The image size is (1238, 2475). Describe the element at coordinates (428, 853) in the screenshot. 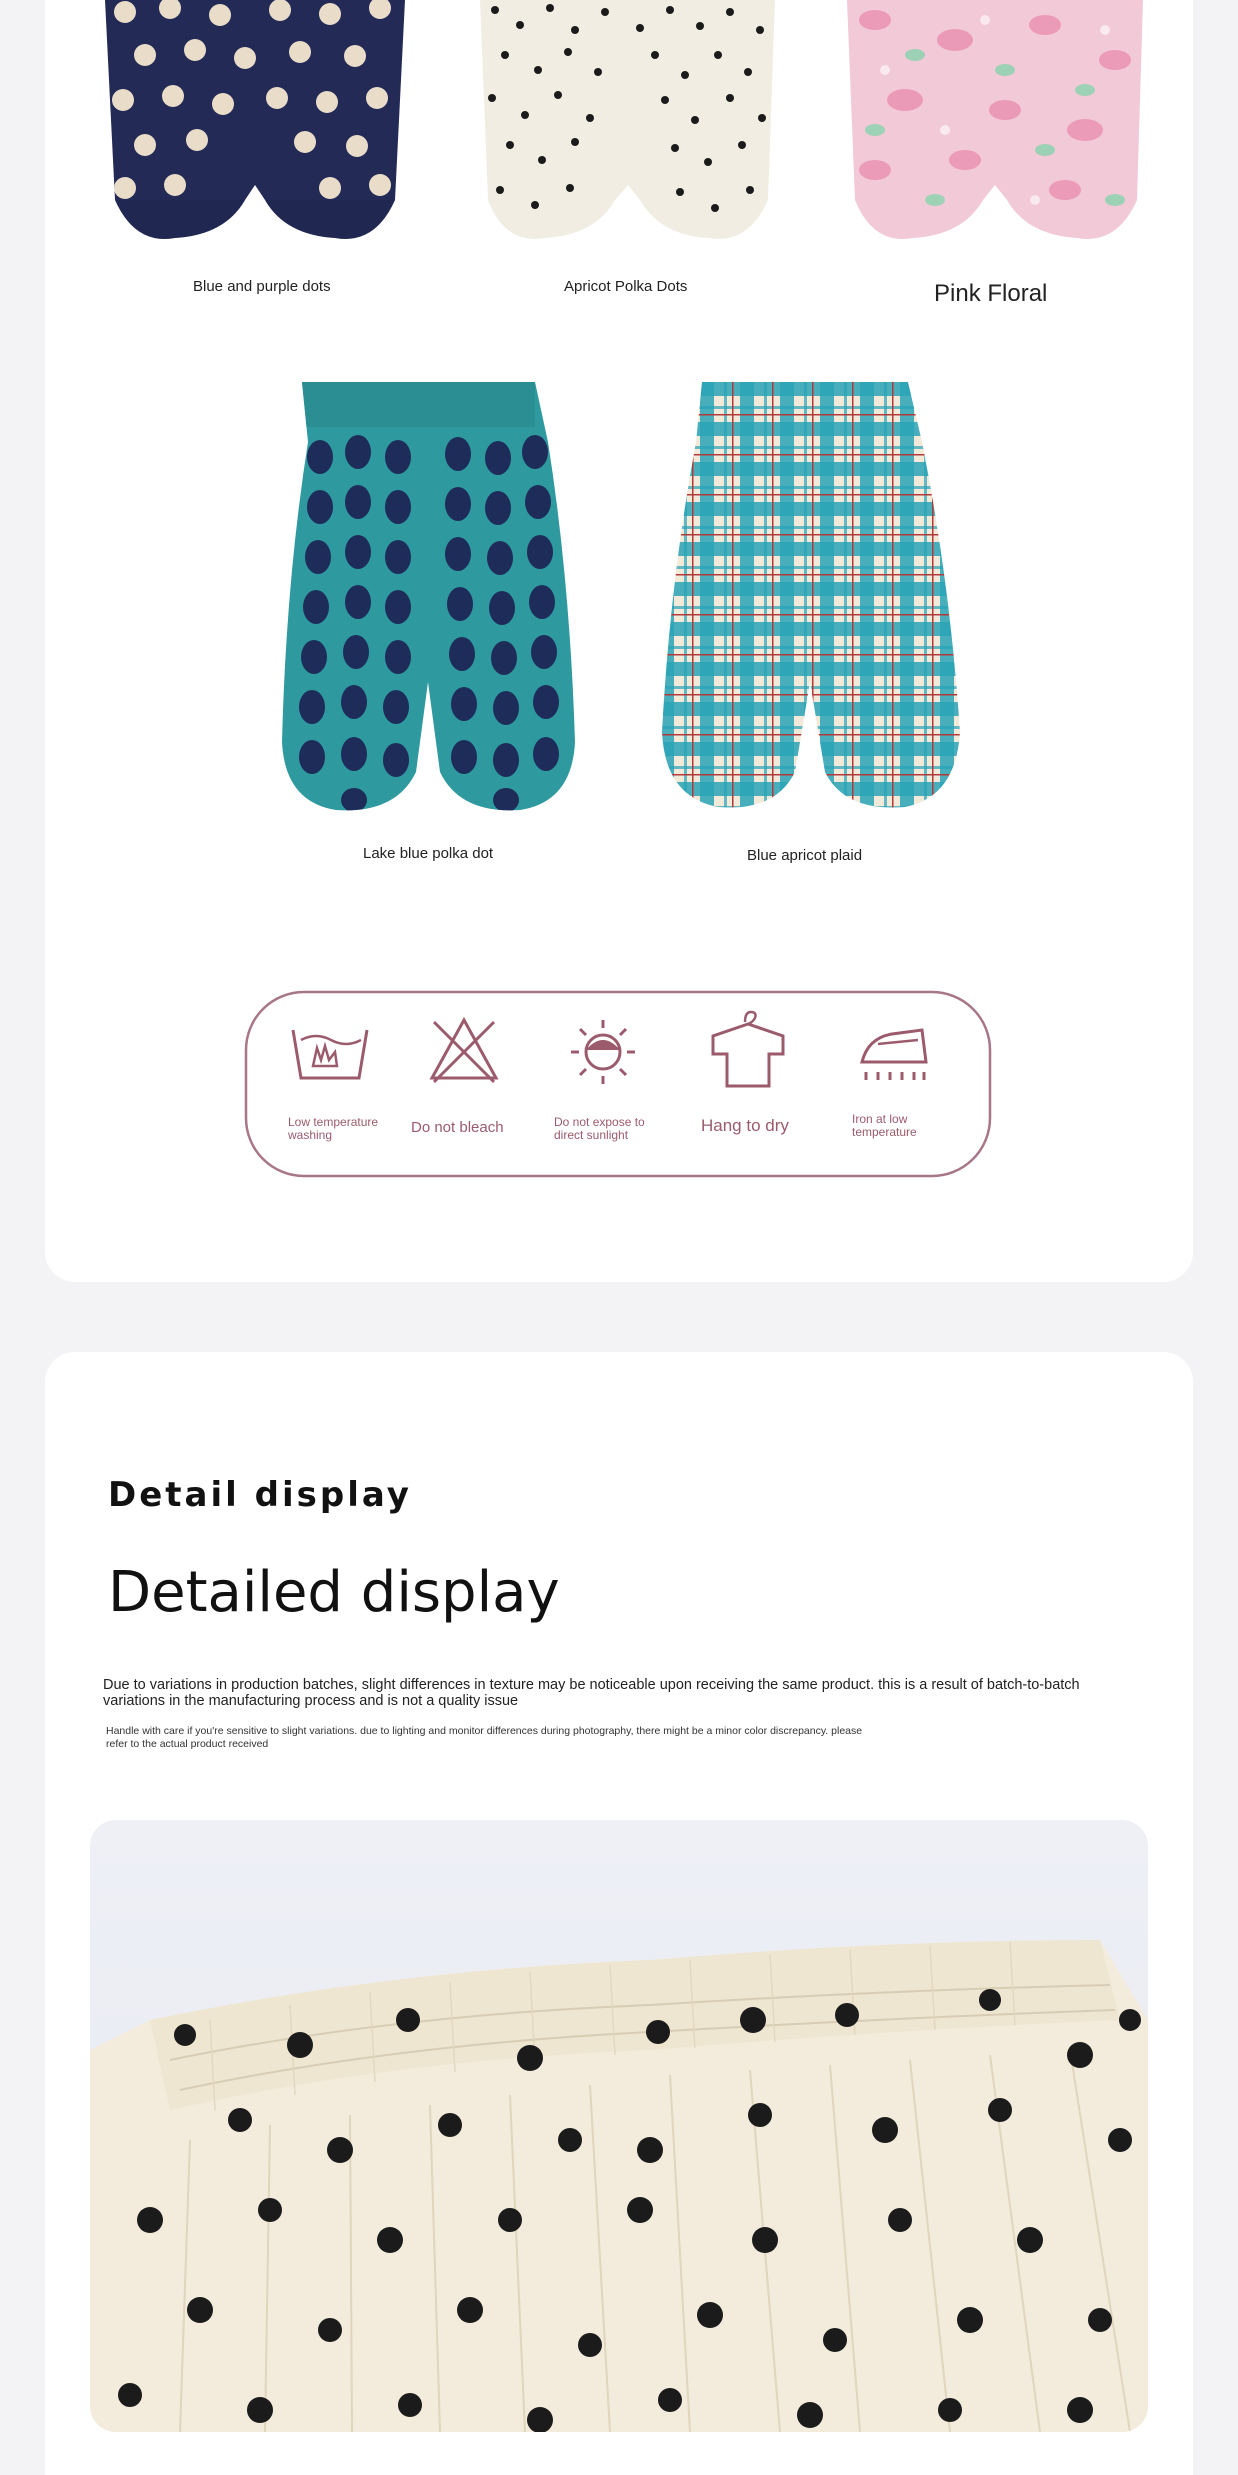

I see `product-label-lake-blue-polka-dot: Lake blue polka dot` at that location.